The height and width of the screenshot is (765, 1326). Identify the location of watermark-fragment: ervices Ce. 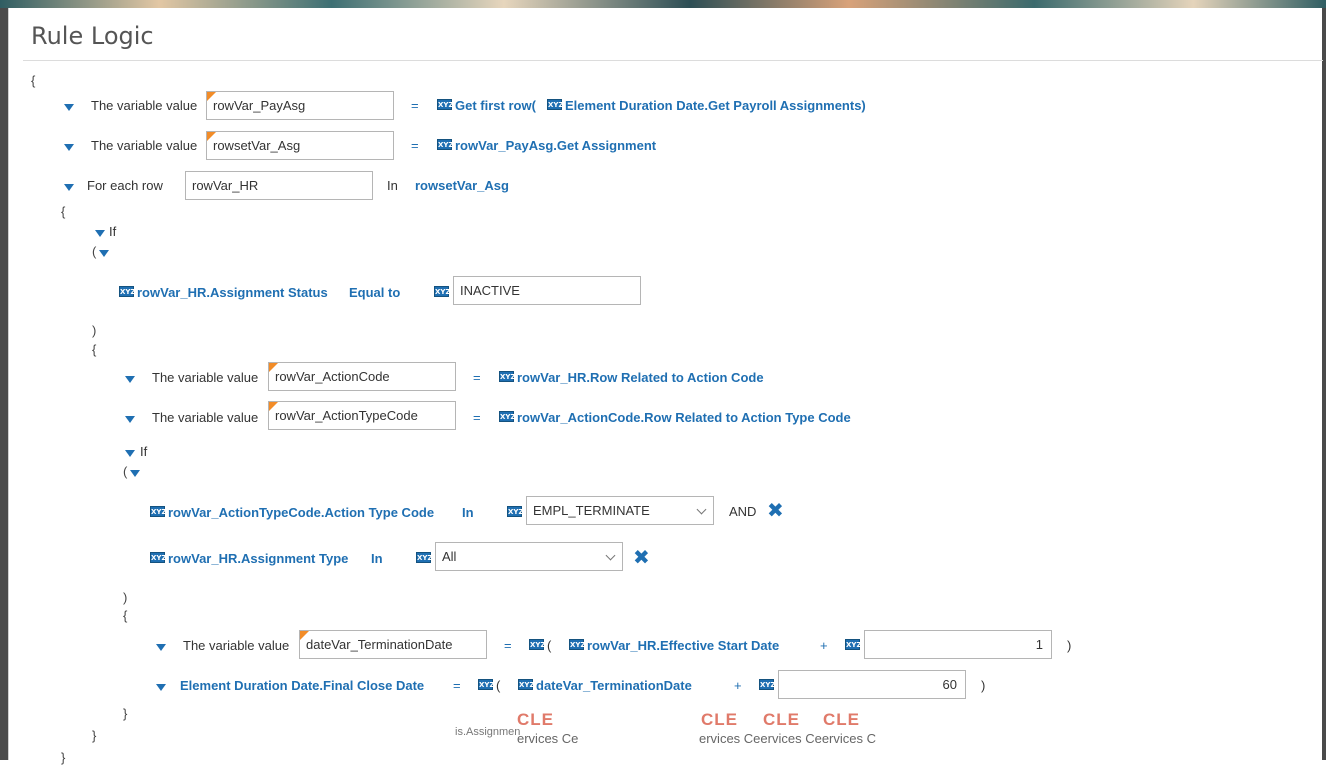
(548, 738).